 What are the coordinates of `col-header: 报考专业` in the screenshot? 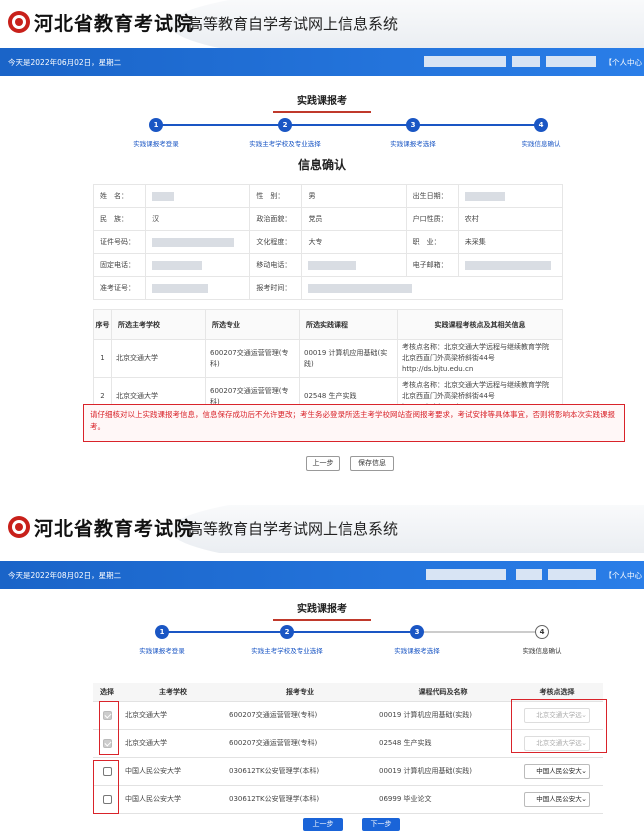 It's located at (300, 692).